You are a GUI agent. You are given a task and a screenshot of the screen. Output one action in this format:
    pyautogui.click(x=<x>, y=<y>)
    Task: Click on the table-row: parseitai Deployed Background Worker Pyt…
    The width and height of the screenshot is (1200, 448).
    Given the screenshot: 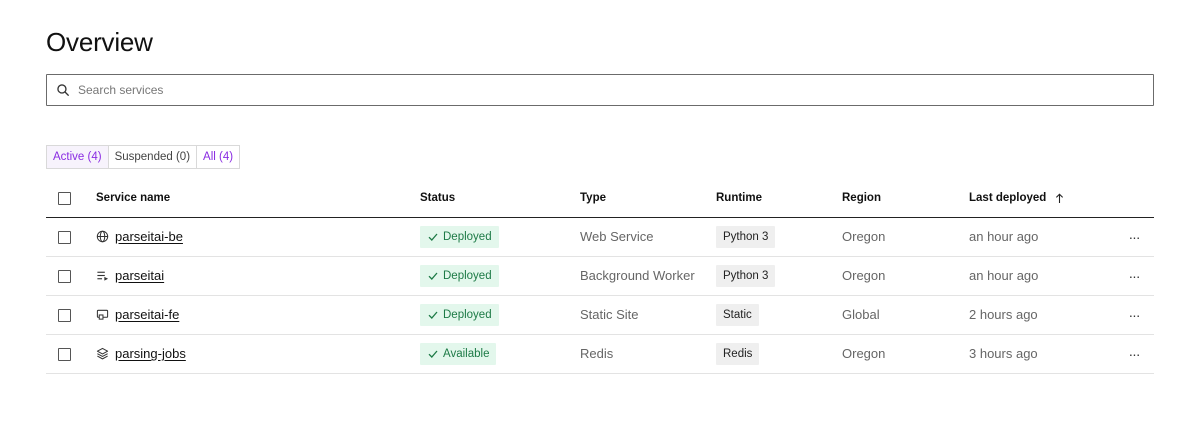 What is the action you would take?
    pyautogui.click(x=600, y=276)
    